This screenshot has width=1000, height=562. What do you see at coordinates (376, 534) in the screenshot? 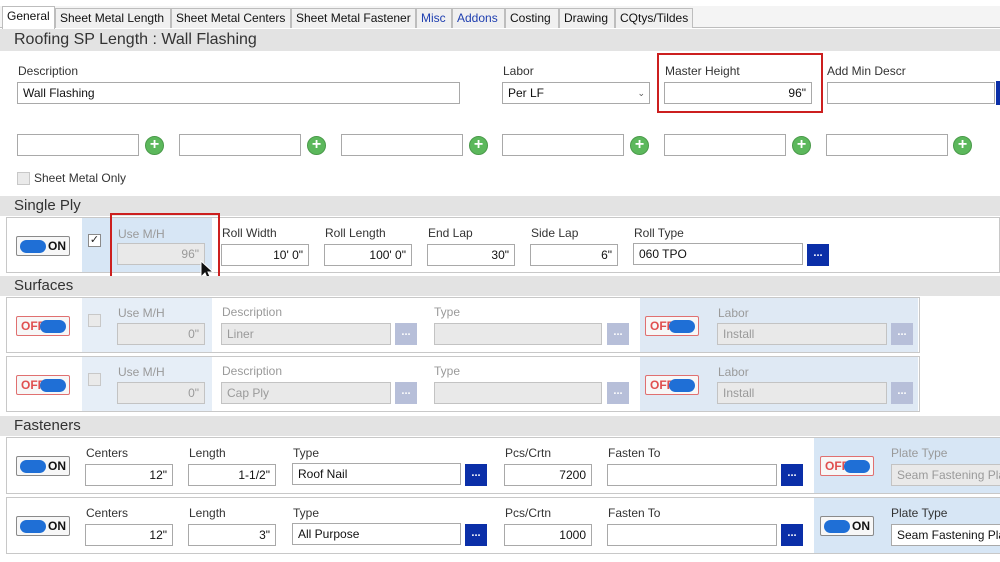
I see `fastener-type-input: All Purpose` at bounding box center [376, 534].